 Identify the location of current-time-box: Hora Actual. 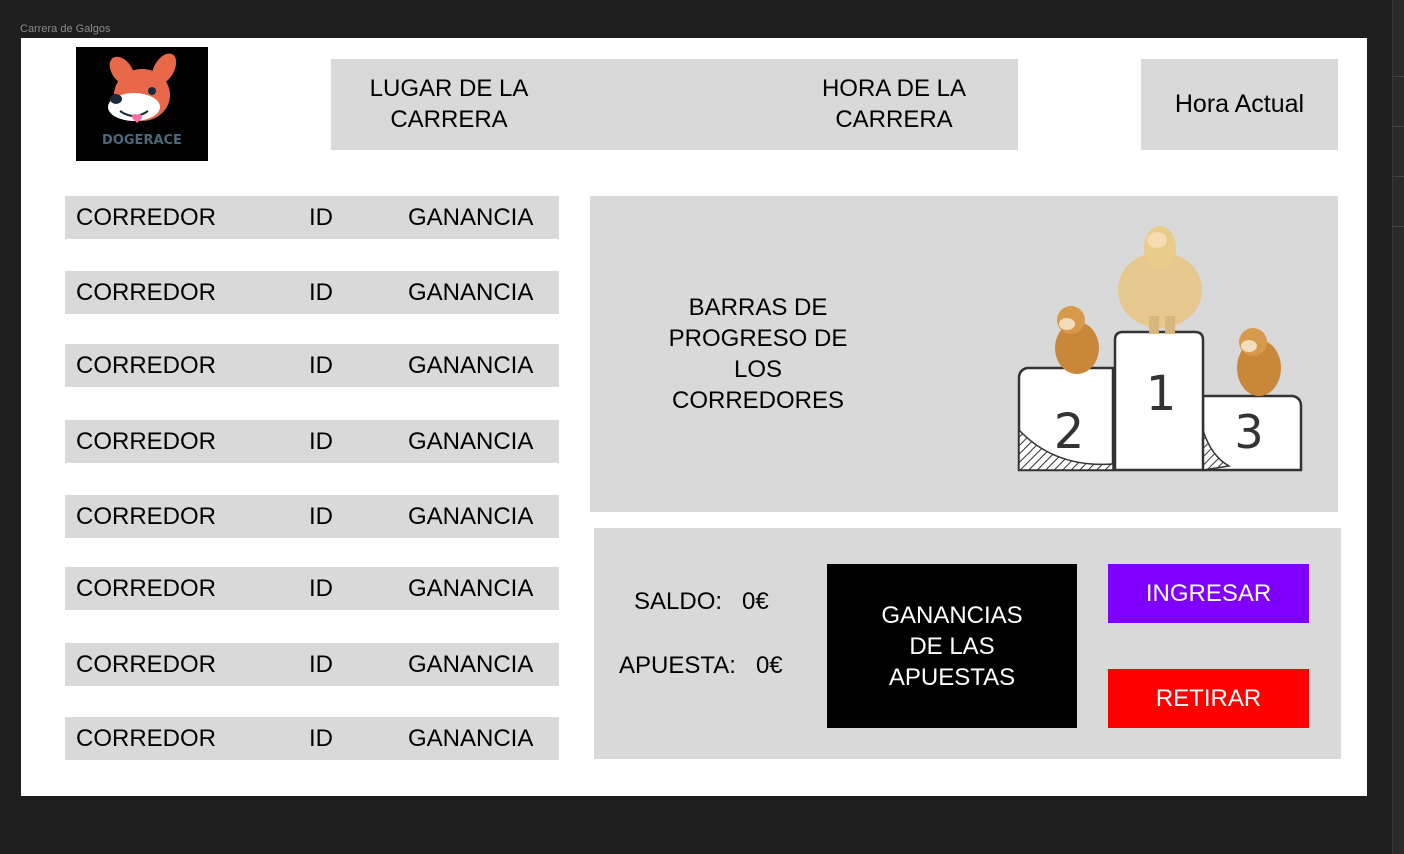
(1239, 104).